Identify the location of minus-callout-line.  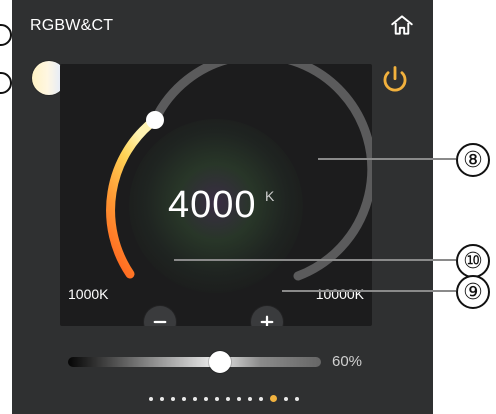
(315, 260).